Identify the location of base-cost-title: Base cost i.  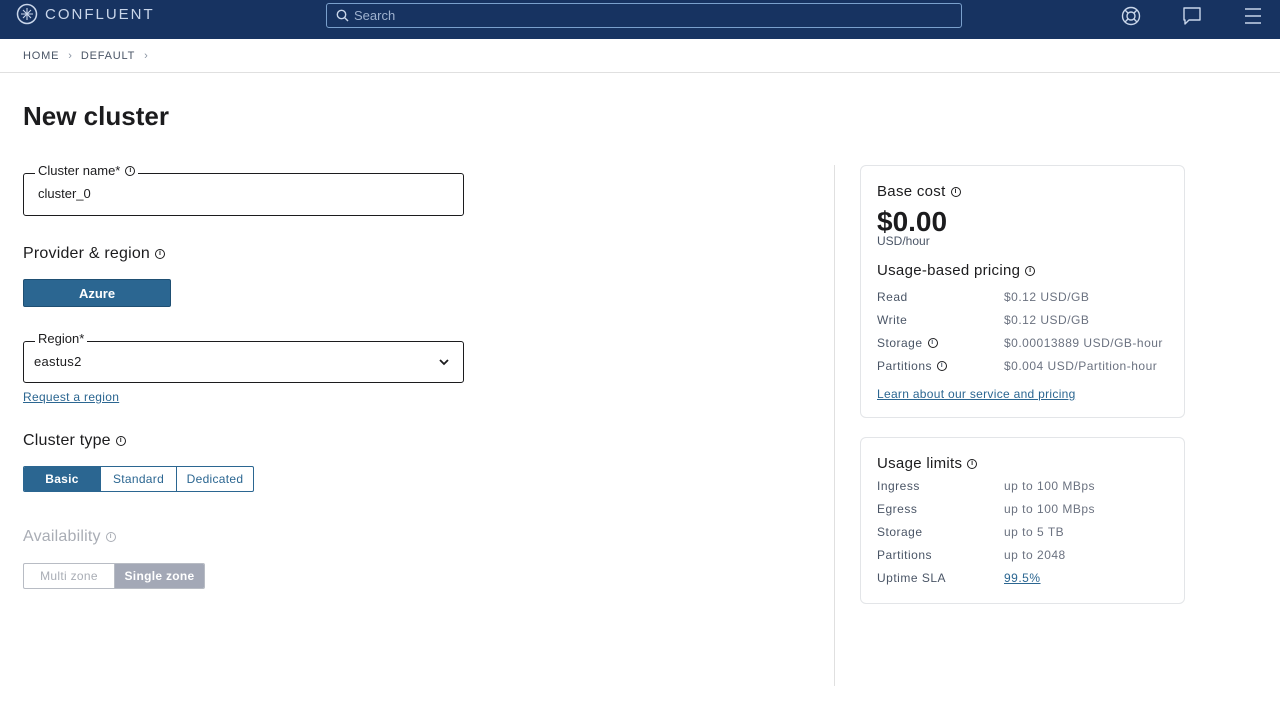
(919, 191).